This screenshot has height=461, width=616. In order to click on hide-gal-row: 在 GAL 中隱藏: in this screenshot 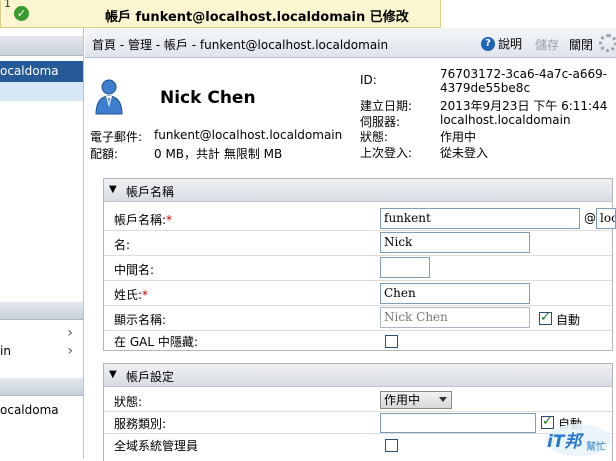, I will do `click(358, 340)`.